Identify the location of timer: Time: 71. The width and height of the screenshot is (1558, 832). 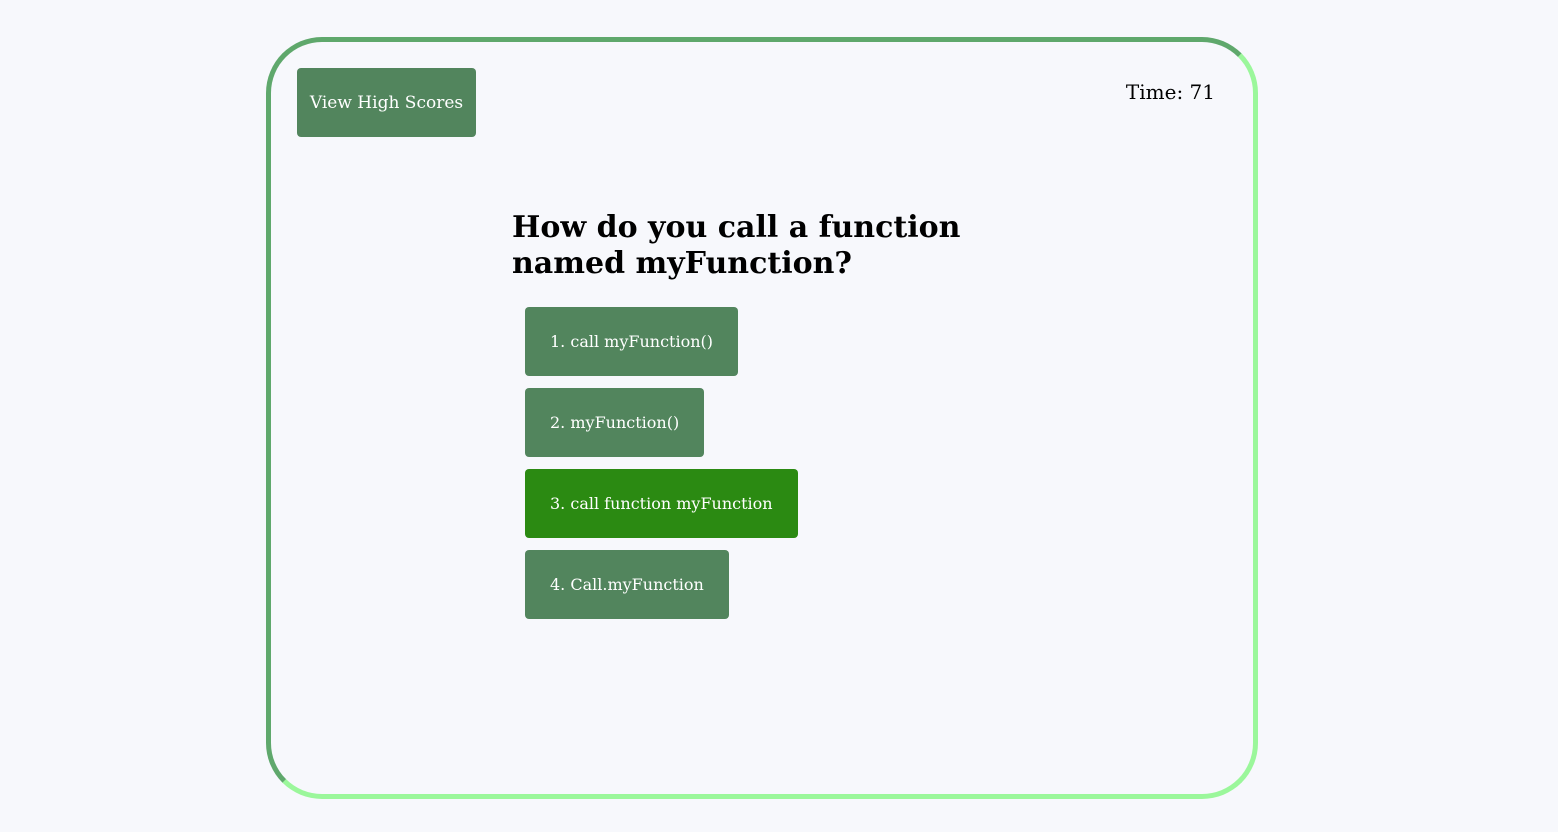
(1170, 92).